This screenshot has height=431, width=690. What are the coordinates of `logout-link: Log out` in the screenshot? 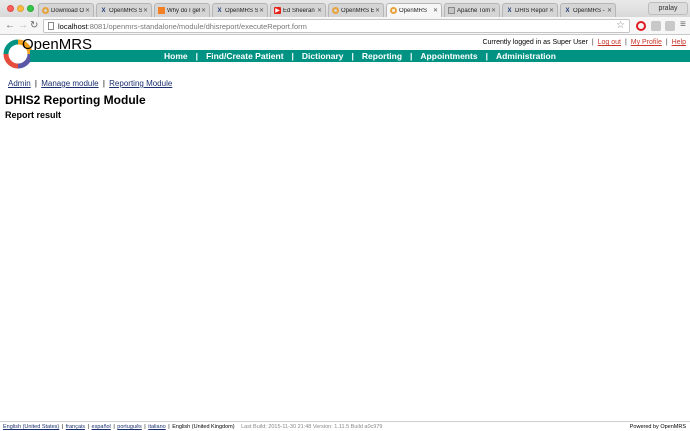 It's located at (609, 42).